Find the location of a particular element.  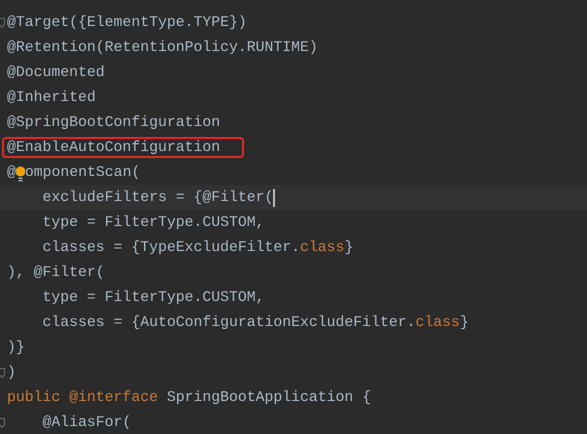

code-text: excludeFilters = {@Filter( is located at coordinates (158, 198).